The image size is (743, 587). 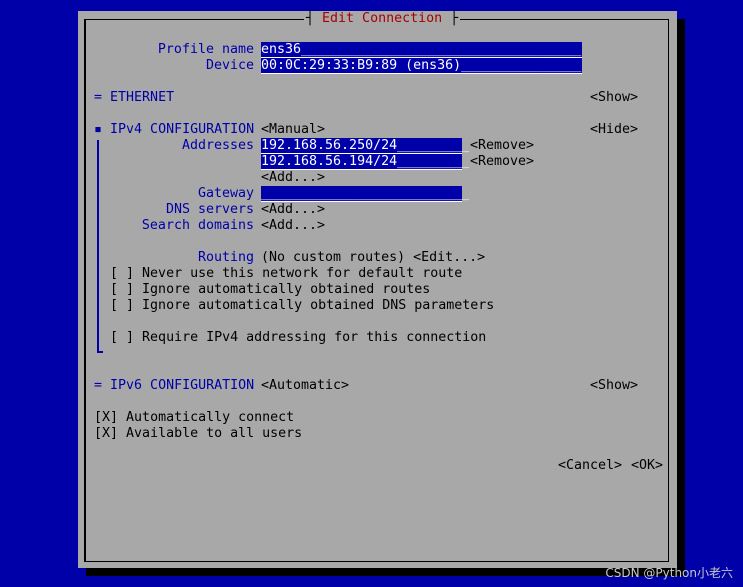 What do you see at coordinates (100, 352) in the screenshot?
I see `ipv4-section-bracket-end` at bounding box center [100, 352].